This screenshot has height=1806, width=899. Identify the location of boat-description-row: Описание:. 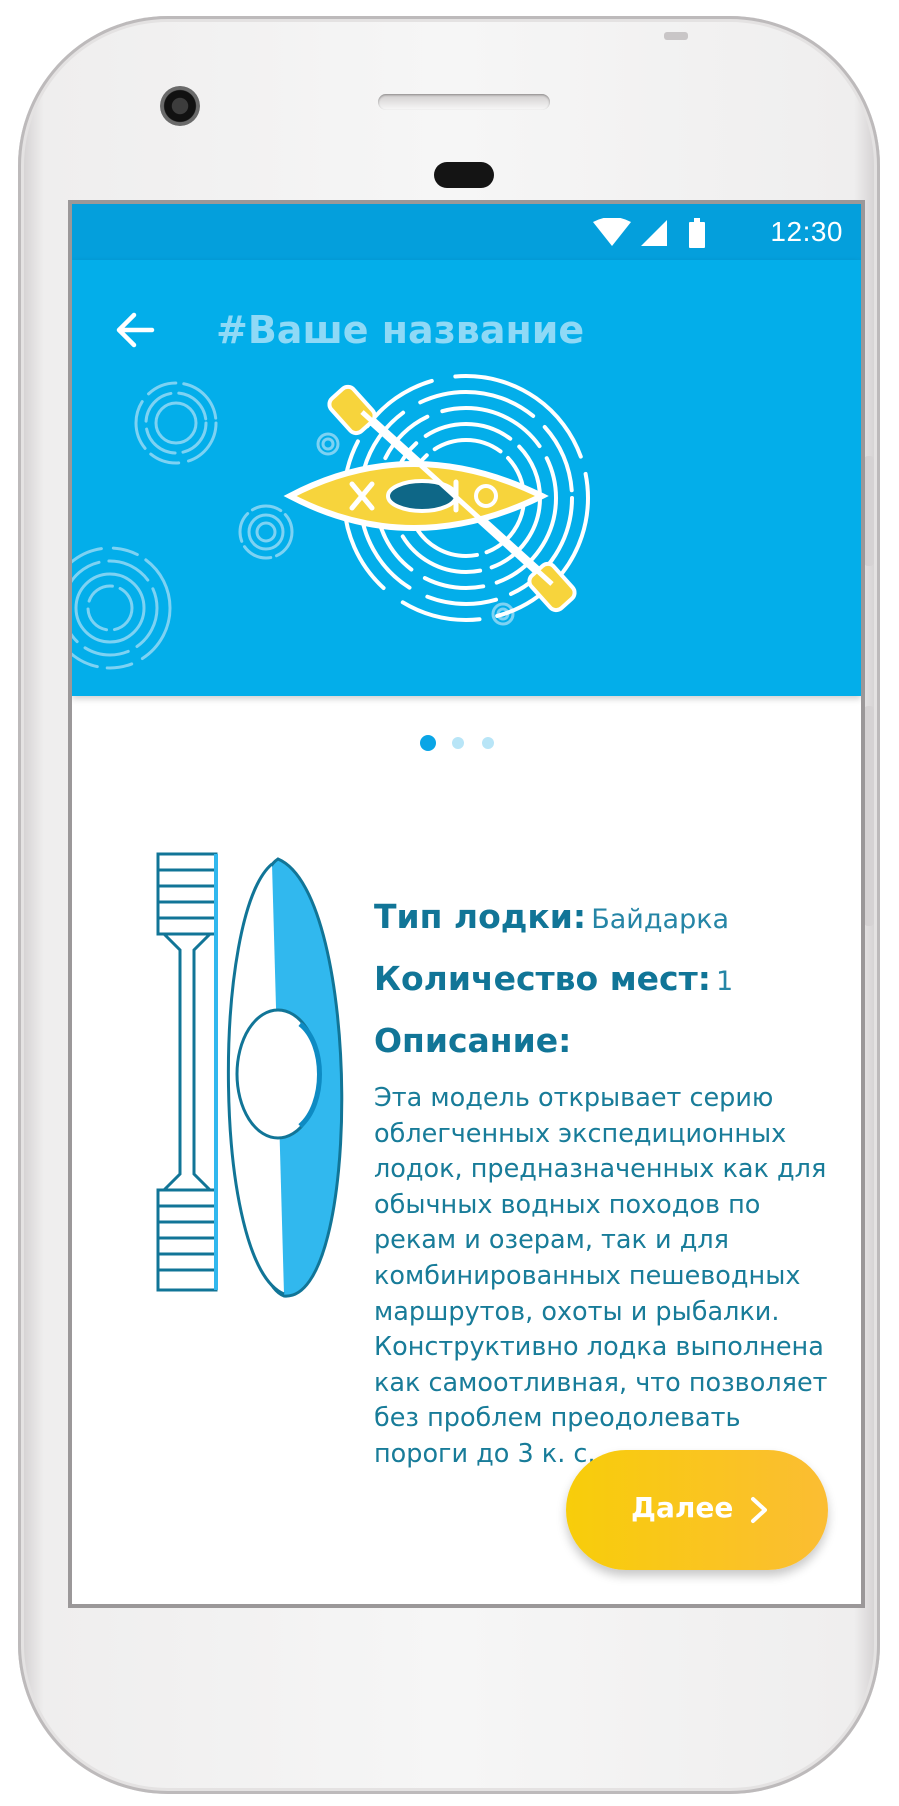
(472, 1040).